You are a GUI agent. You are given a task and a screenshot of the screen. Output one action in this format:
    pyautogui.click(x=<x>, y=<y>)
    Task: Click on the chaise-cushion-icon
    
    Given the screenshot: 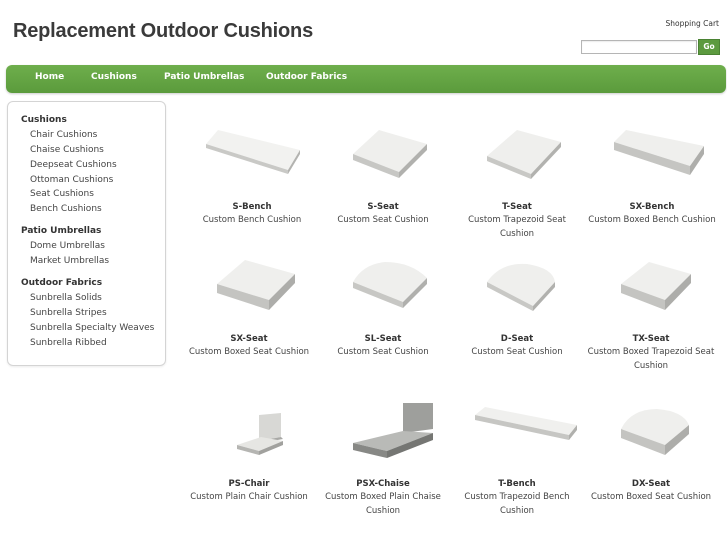 What is the action you would take?
    pyautogui.click(x=383, y=432)
    